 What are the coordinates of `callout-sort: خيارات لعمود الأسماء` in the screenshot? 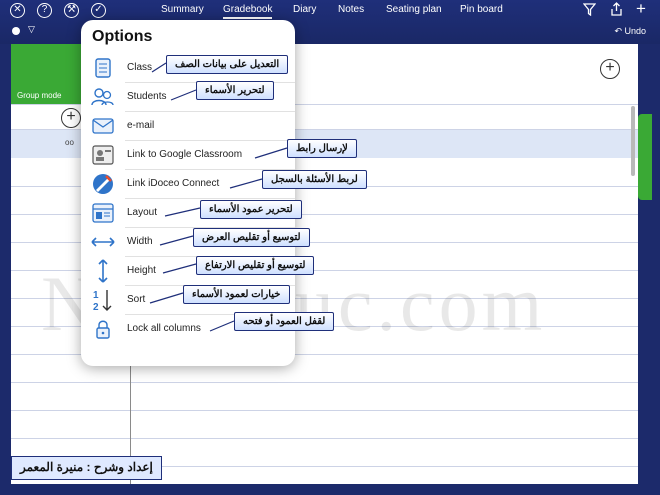 It's located at (236, 294).